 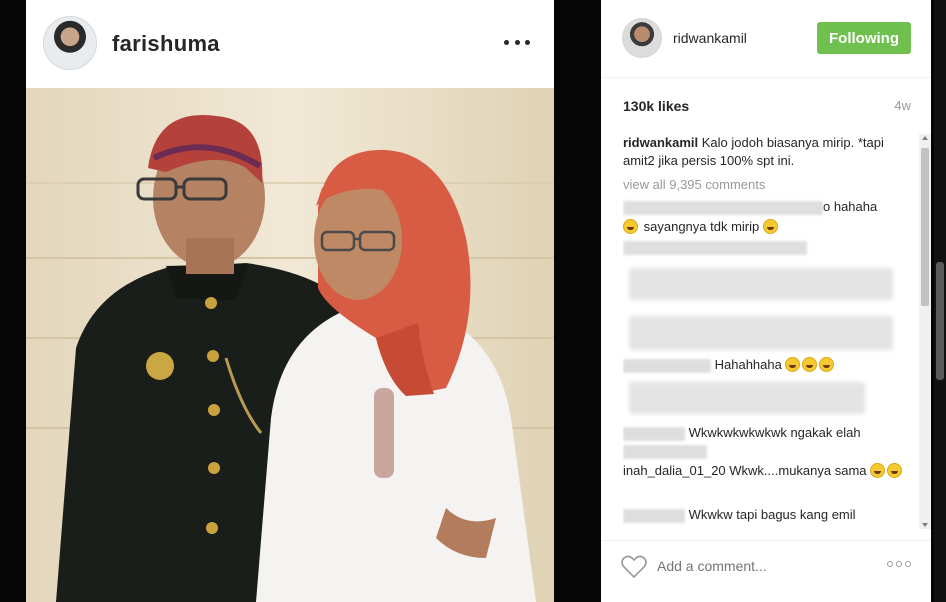 I want to click on page-scroll-thumb, so click(x=940, y=321).